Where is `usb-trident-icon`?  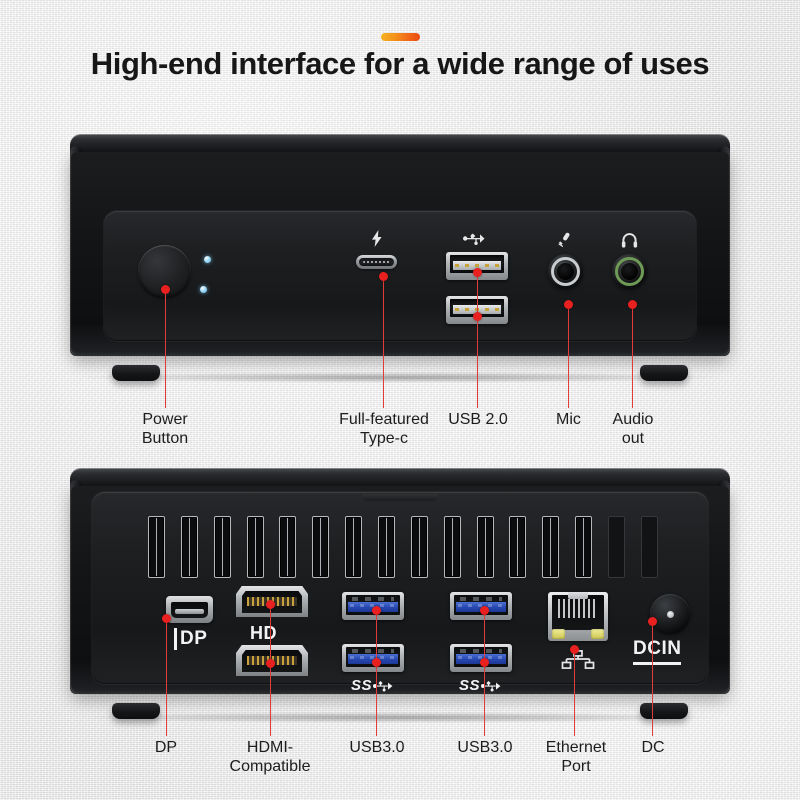 usb-trident-icon is located at coordinates (474, 239).